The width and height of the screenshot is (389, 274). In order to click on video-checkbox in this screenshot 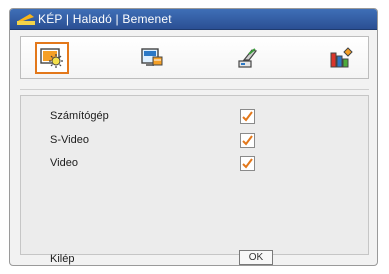, I will do `click(247, 163)`.